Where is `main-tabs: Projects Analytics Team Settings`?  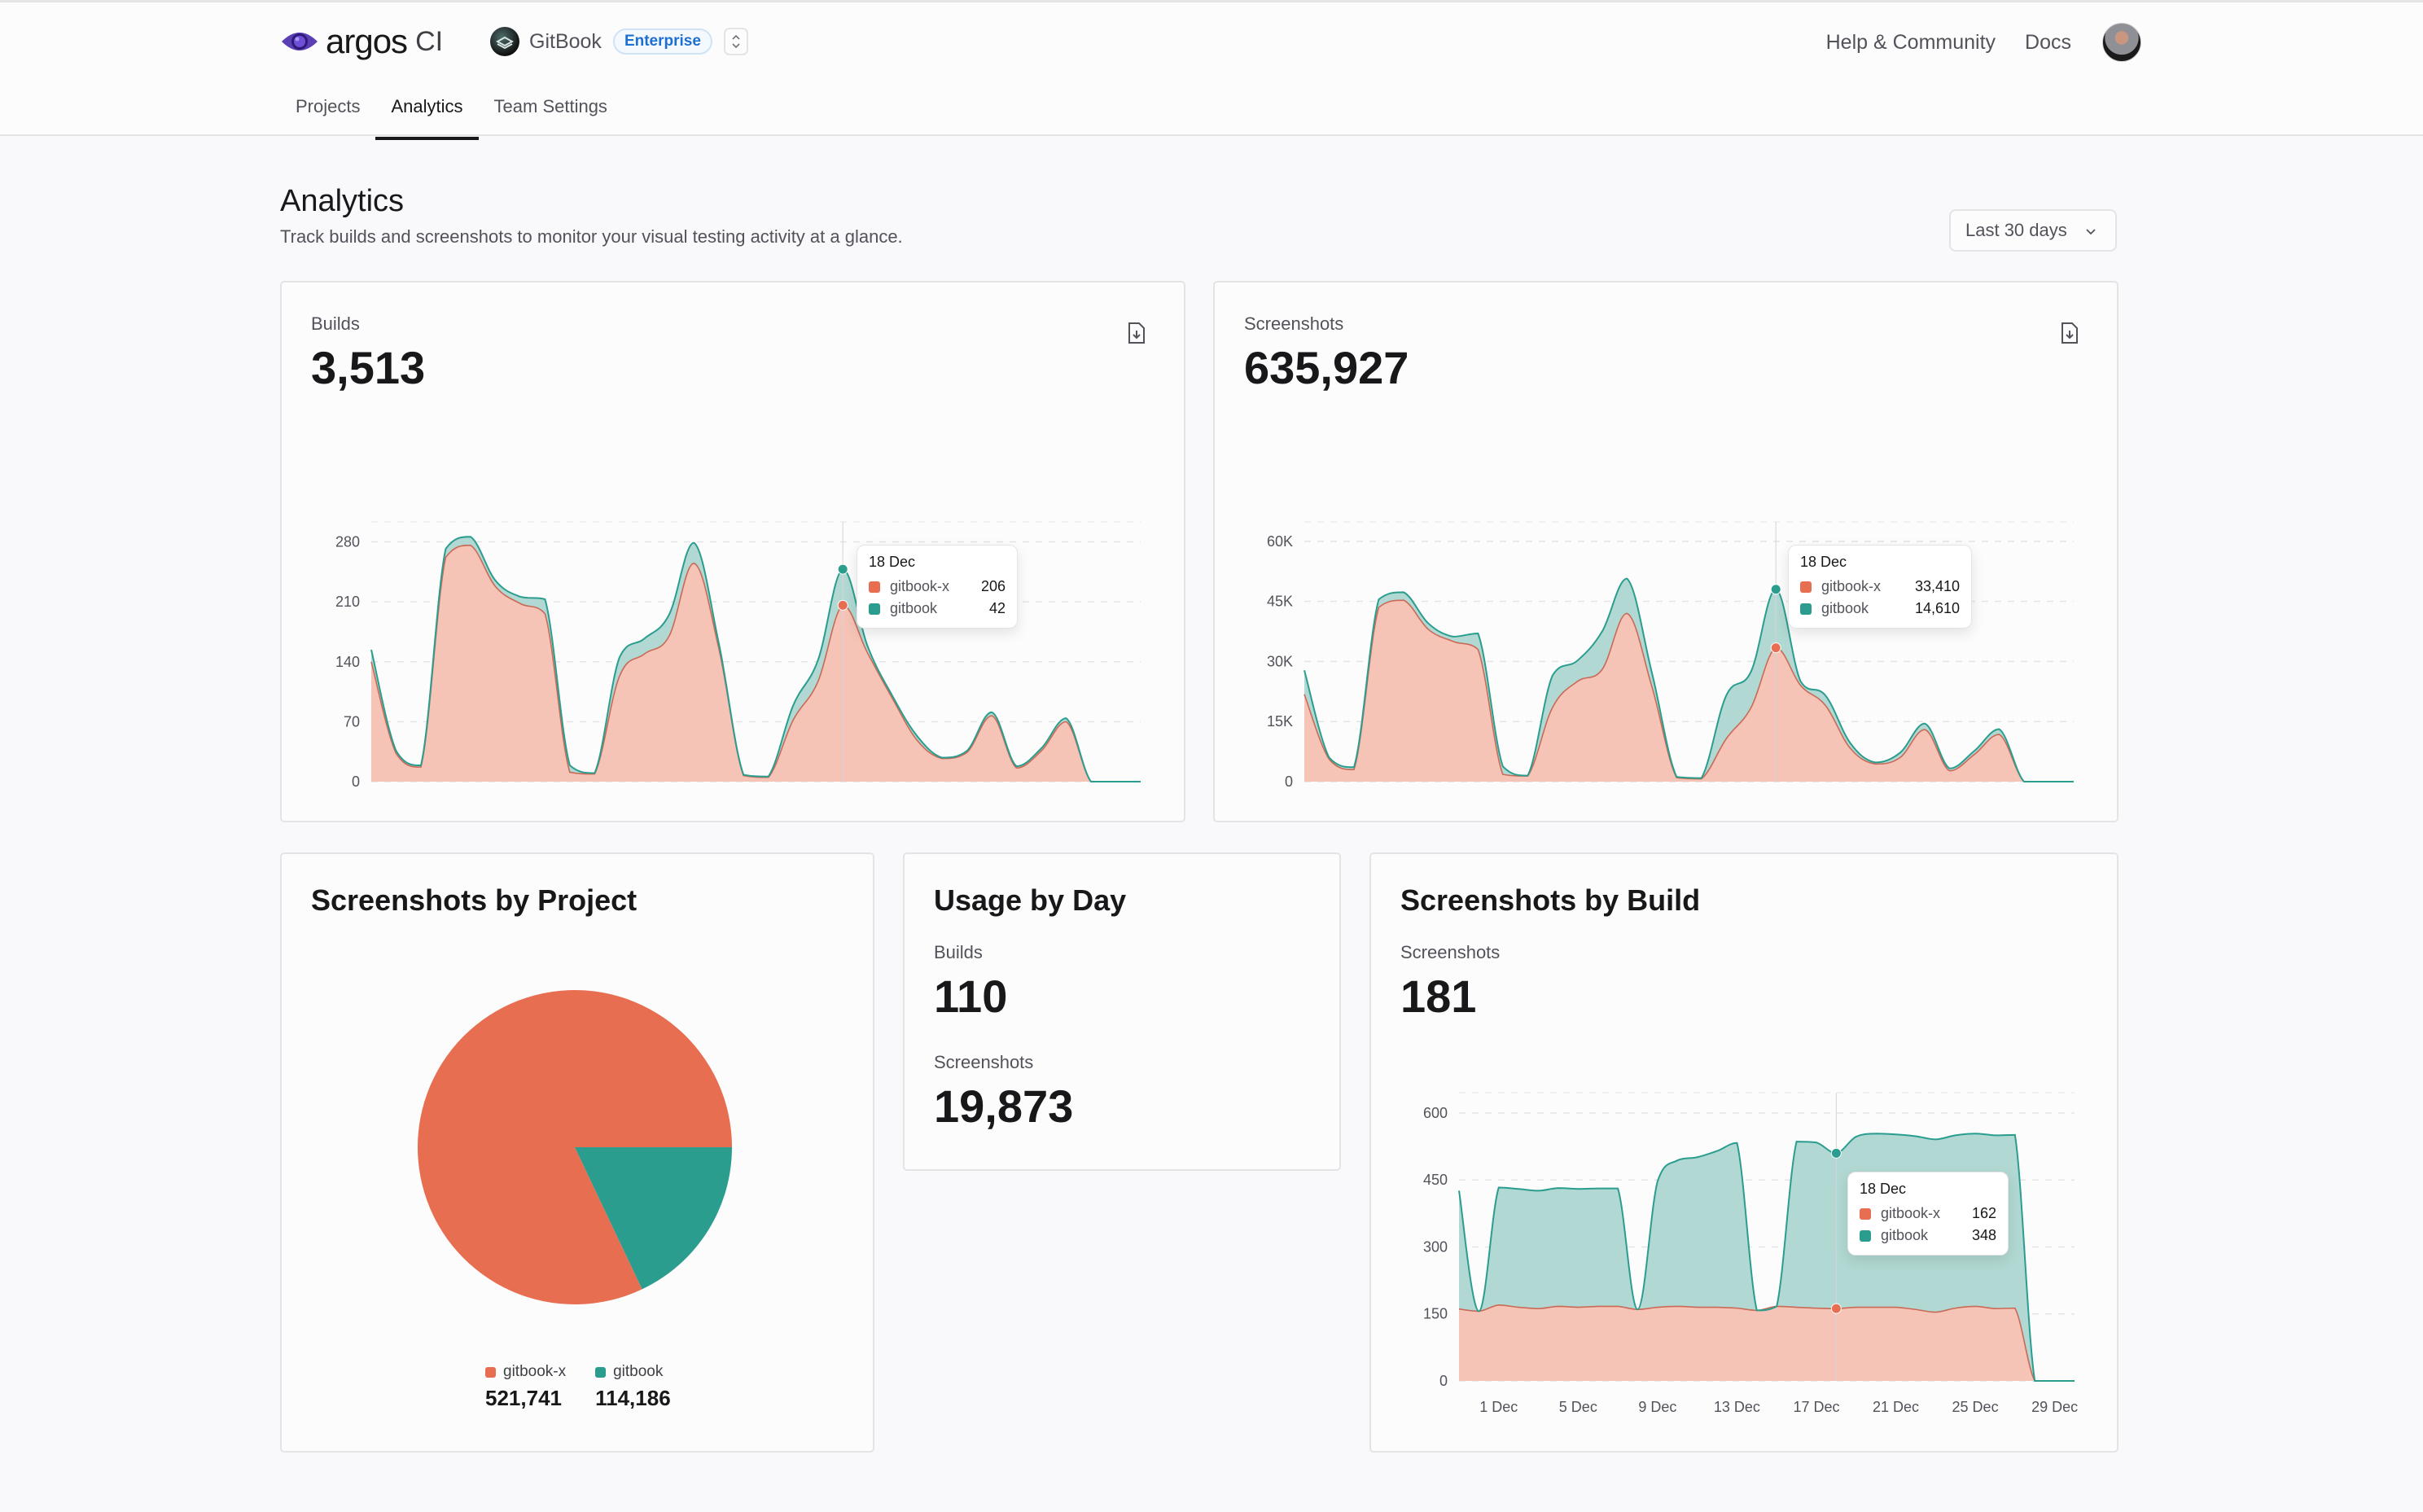 main-tabs: Projects Analytics Team Settings is located at coordinates (451, 112).